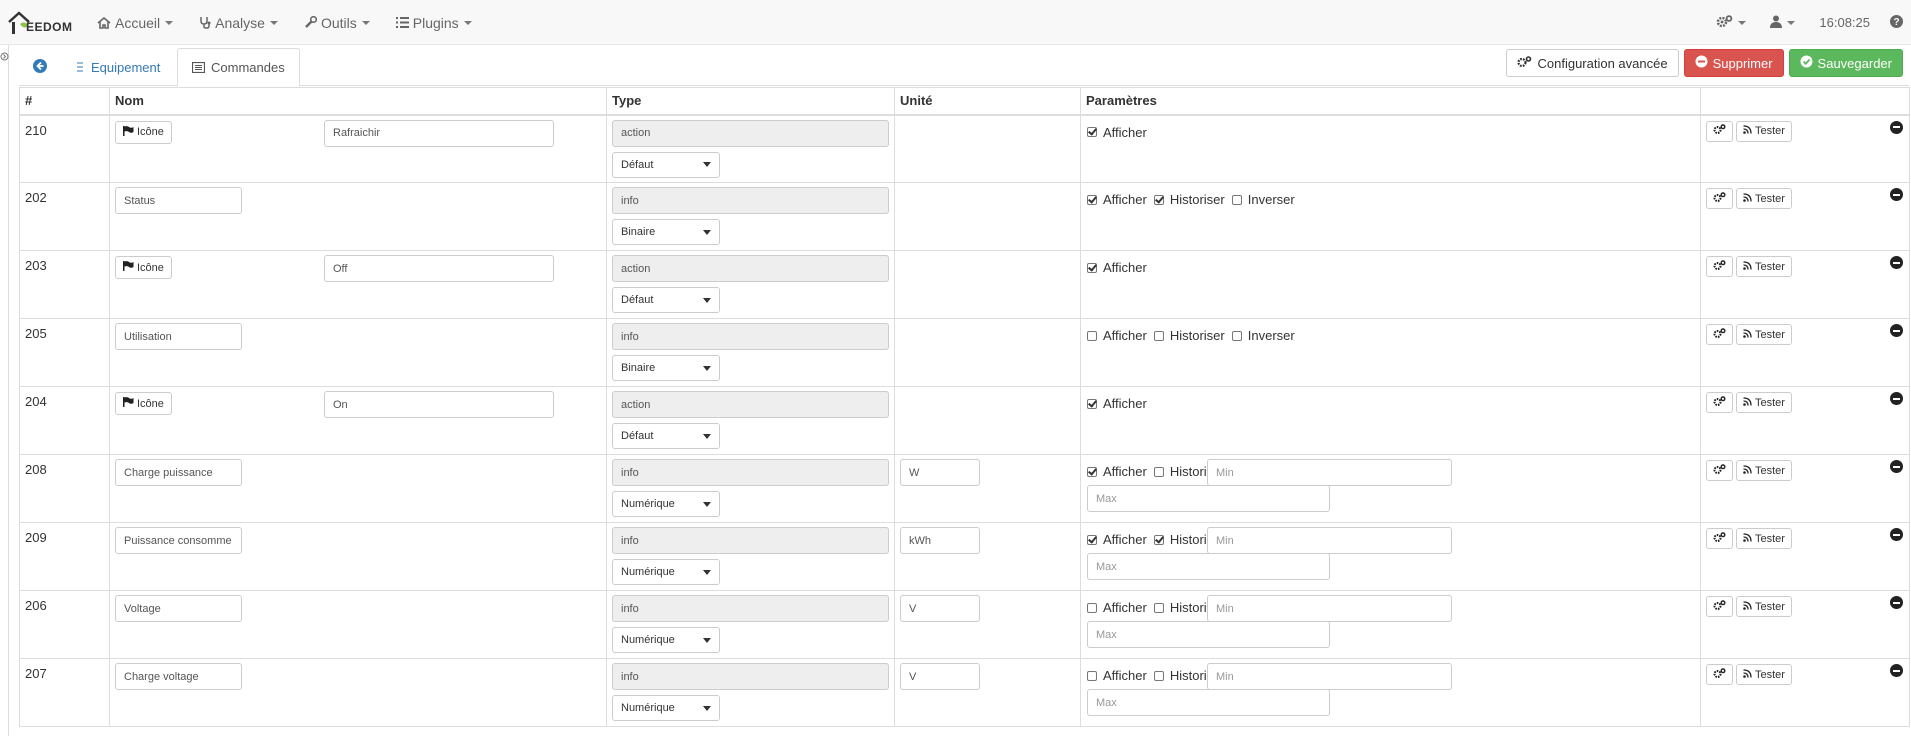  Describe the element at coordinates (178, 472) in the screenshot. I see `command-name-input: Charge puissance` at that location.